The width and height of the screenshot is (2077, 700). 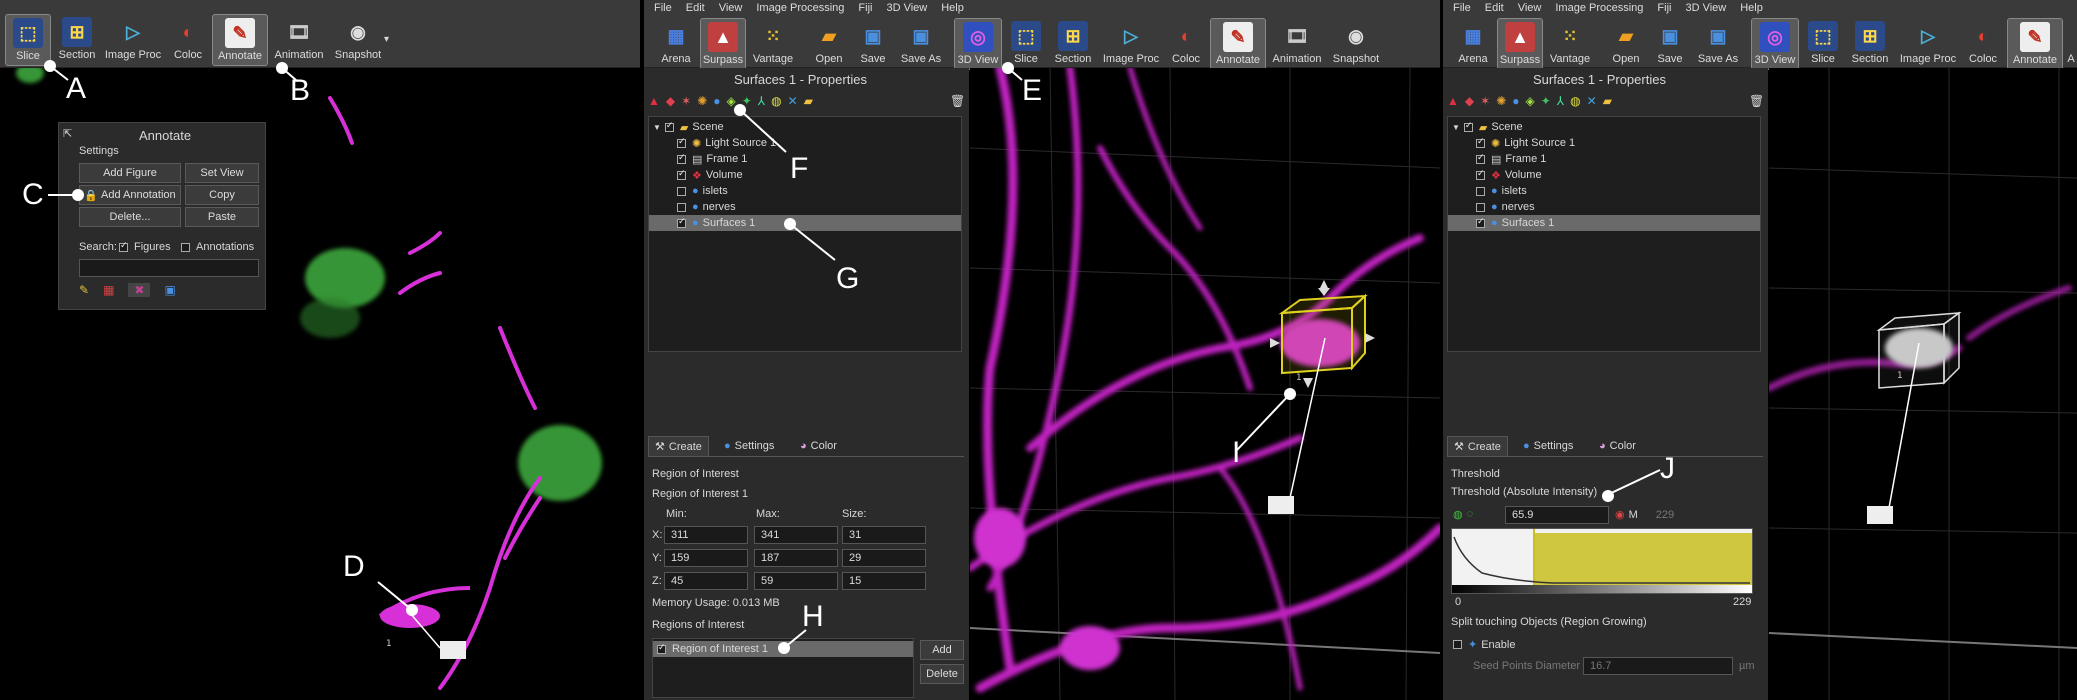 I want to click on callout-d: D, so click(x=354, y=566).